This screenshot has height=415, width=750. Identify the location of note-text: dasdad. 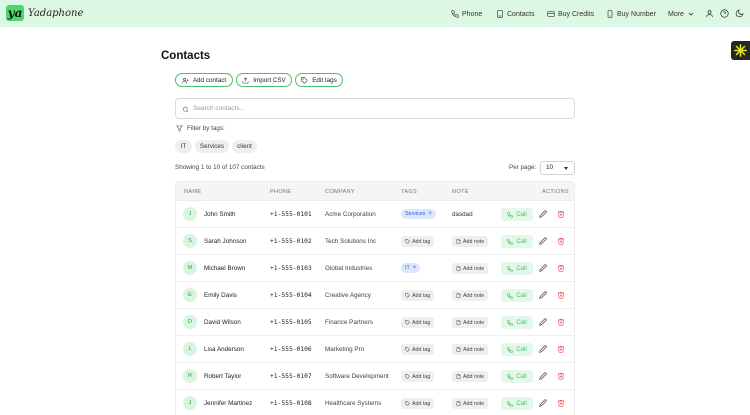
(462, 214).